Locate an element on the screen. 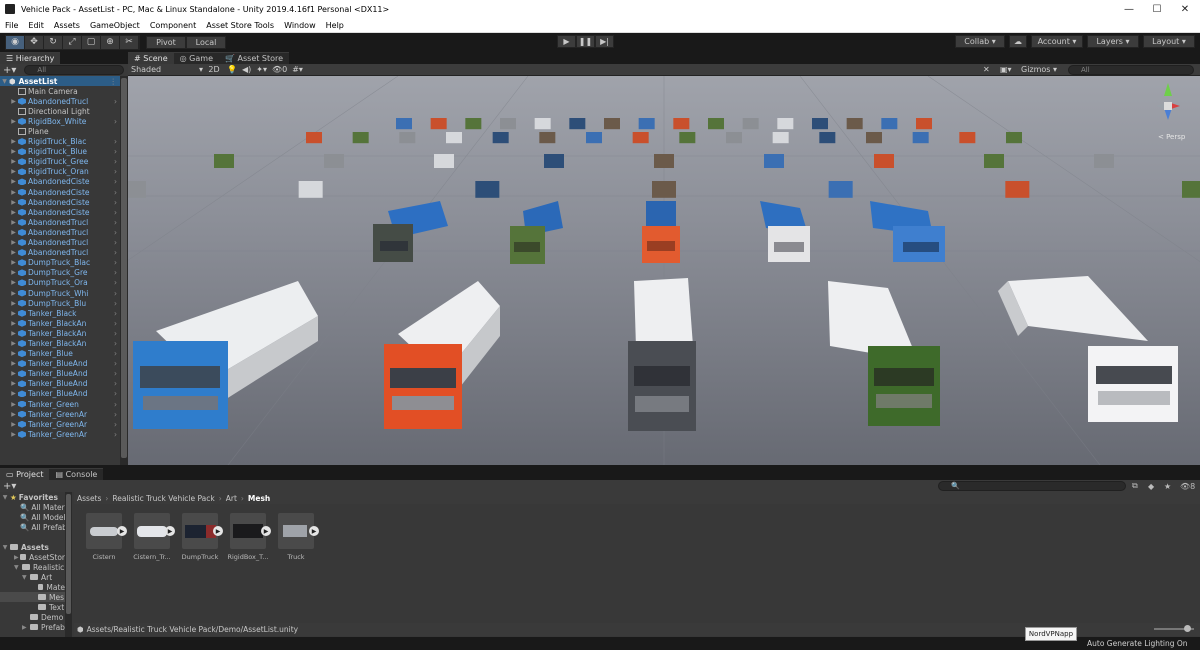 This screenshot has width=1200, height=650. account-button: Account ▾ is located at coordinates (1057, 41).